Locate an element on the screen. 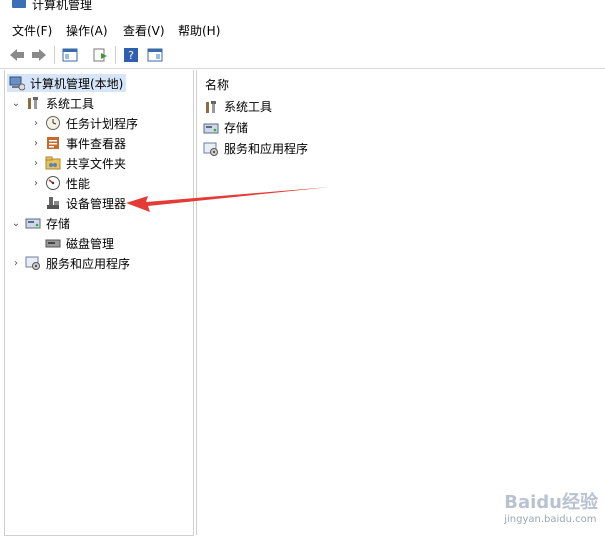 Image resolution: width=605 pixels, height=536 pixels. menu-file: 文件(F) is located at coordinates (32, 30).